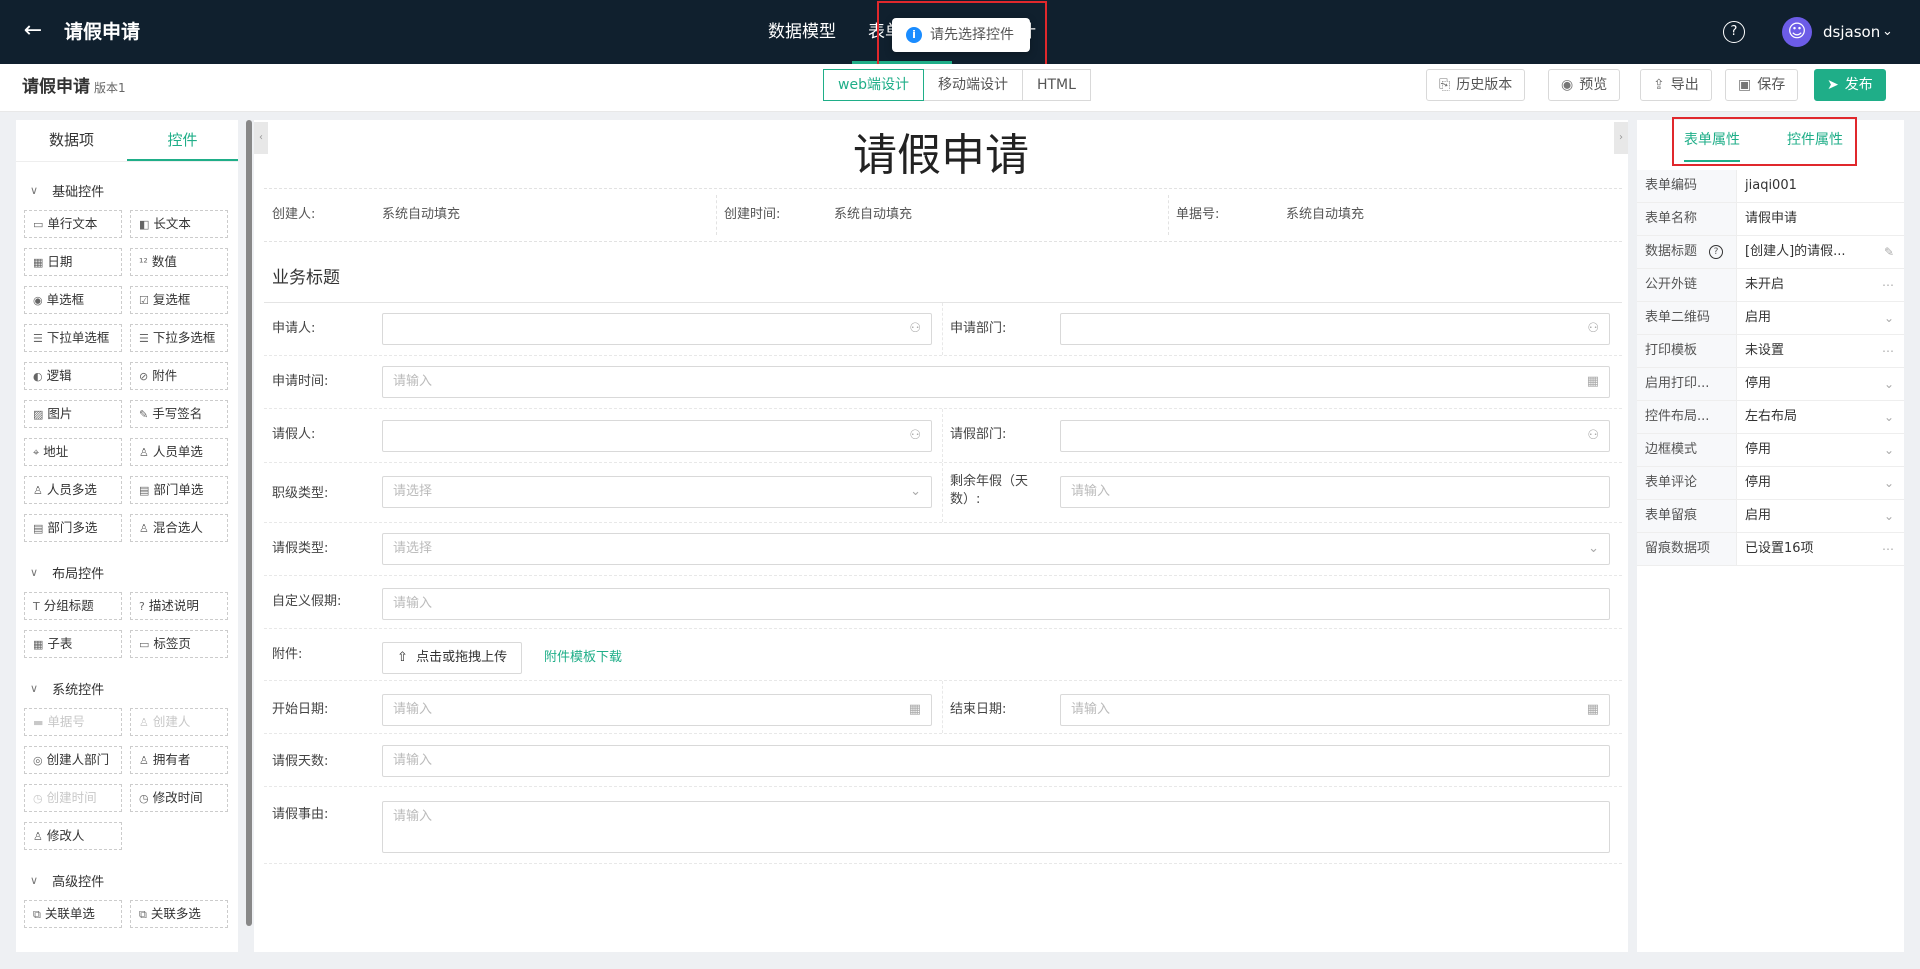 The width and height of the screenshot is (1920, 969). I want to click on end-date-input: 请输入 ▦, so click(1335, 710).